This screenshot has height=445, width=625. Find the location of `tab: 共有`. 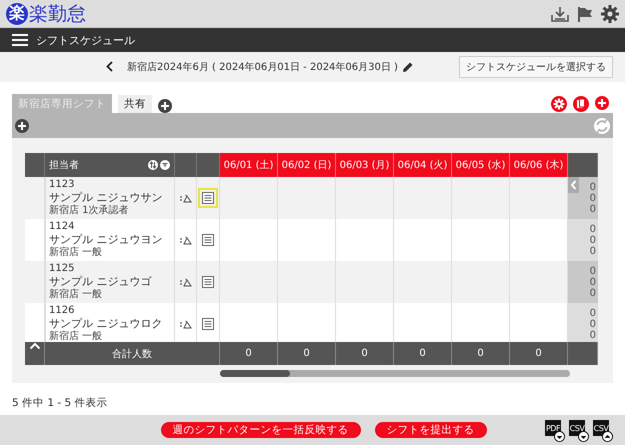

tab: 共有 is located at coordinates (135, 104).